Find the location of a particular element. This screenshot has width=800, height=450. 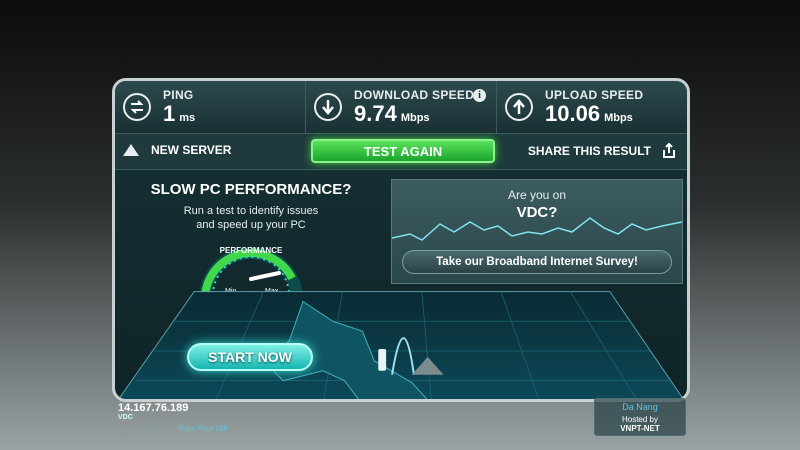

survey-button: Take our Broadband Internet Survey! is located at coordinates (537, 262).